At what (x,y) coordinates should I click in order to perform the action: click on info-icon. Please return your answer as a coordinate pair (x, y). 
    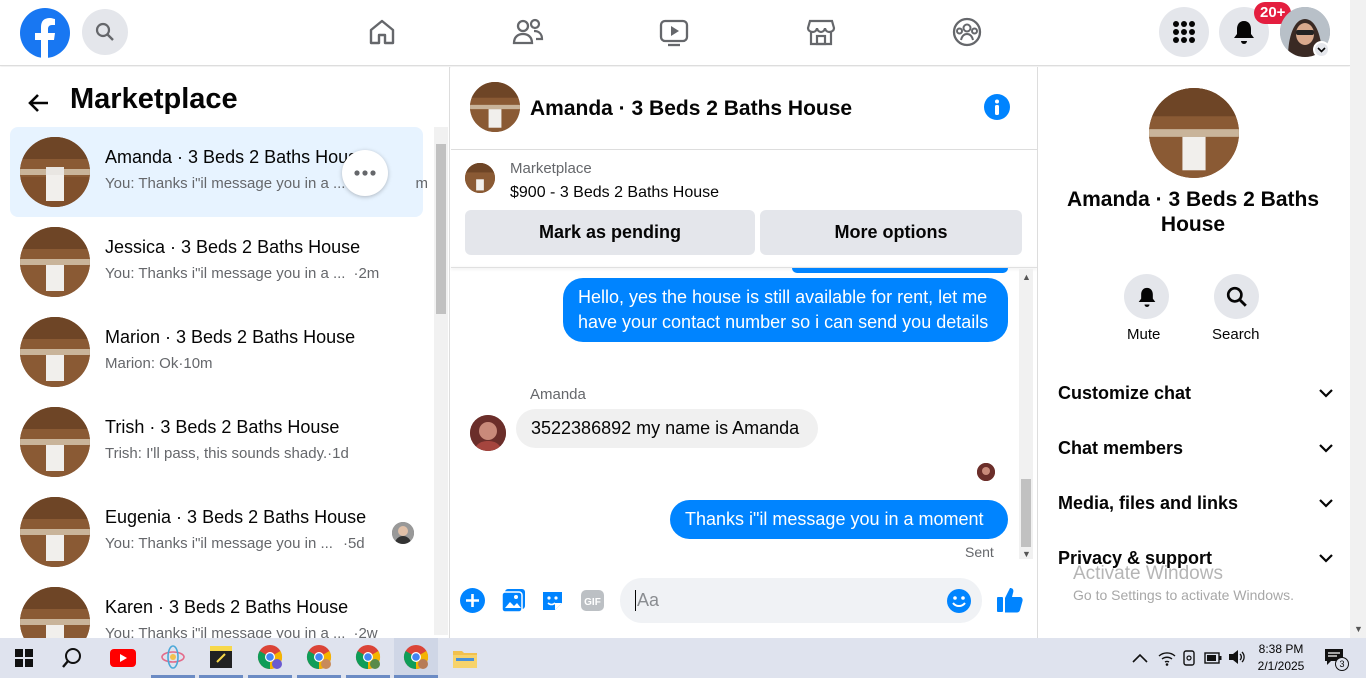
    Looking at the image, I should click on (997, 107).